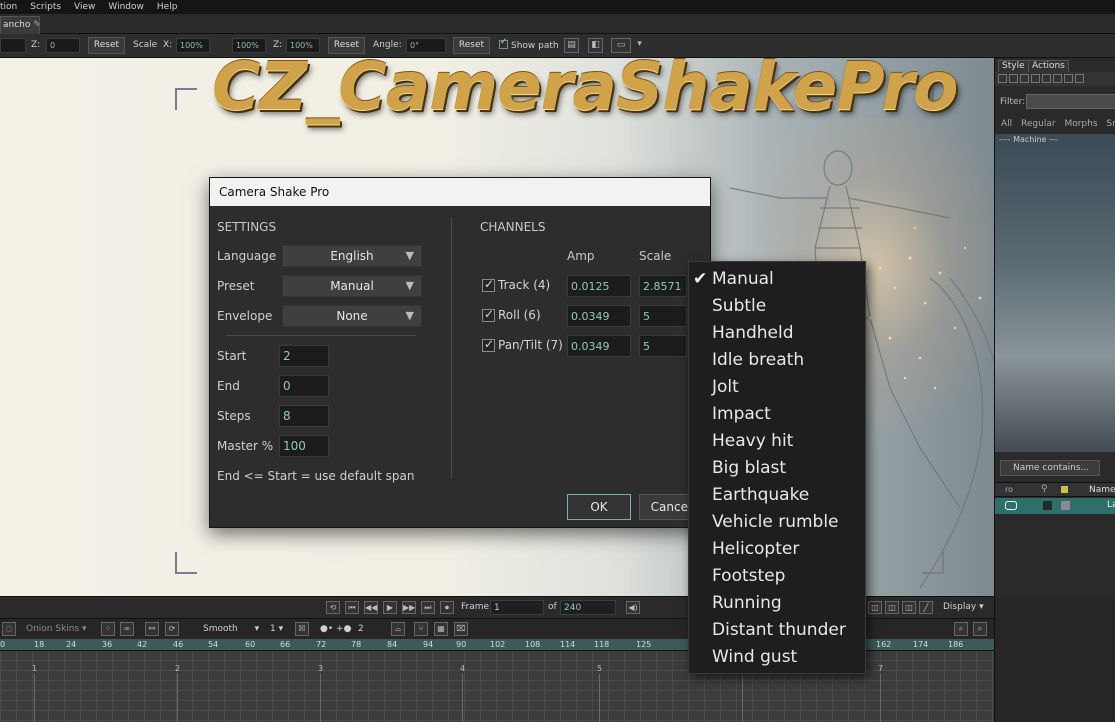 This screenshot has height=722, width=1115. What do you see at coordinates (725, 387) in the screenshot?
I see `preset-option-jolt: Jolt` at bounding box center [725, 387].